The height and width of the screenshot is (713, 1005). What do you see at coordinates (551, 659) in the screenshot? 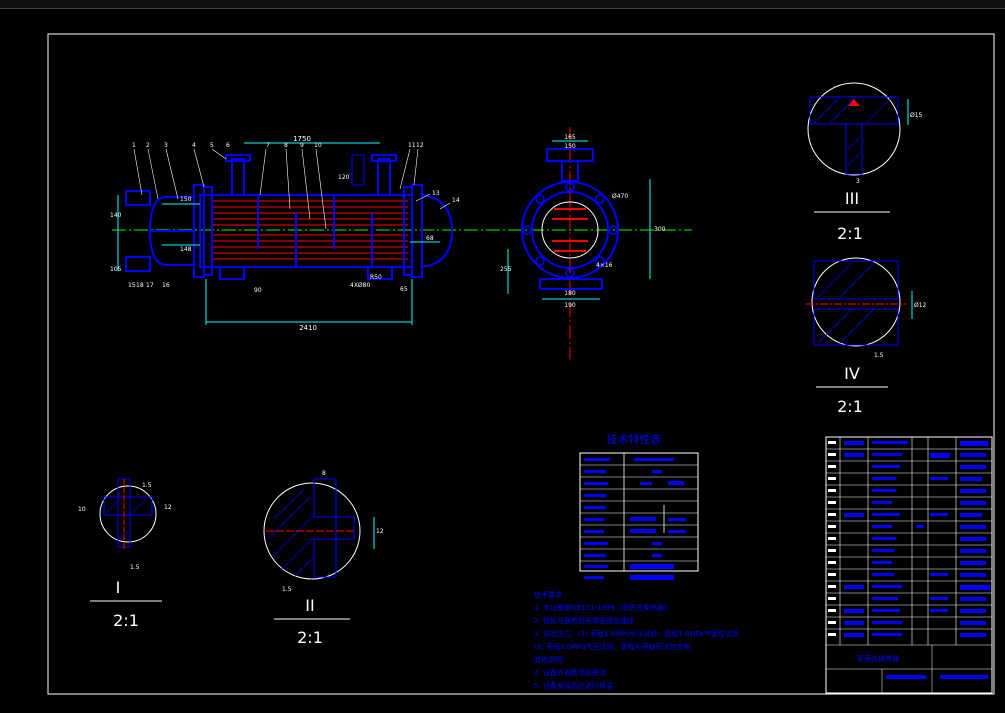
I see `notes-line-5: 其他说明：` at bounding box center [551, 659].